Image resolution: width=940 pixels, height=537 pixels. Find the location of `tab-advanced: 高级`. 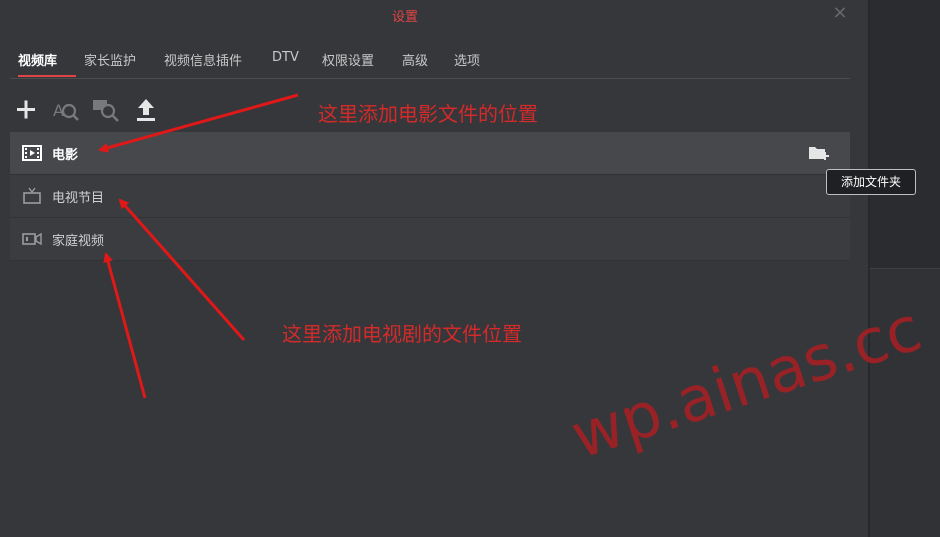

tab-advanced: 高级 is located at coordinates (415, 59).